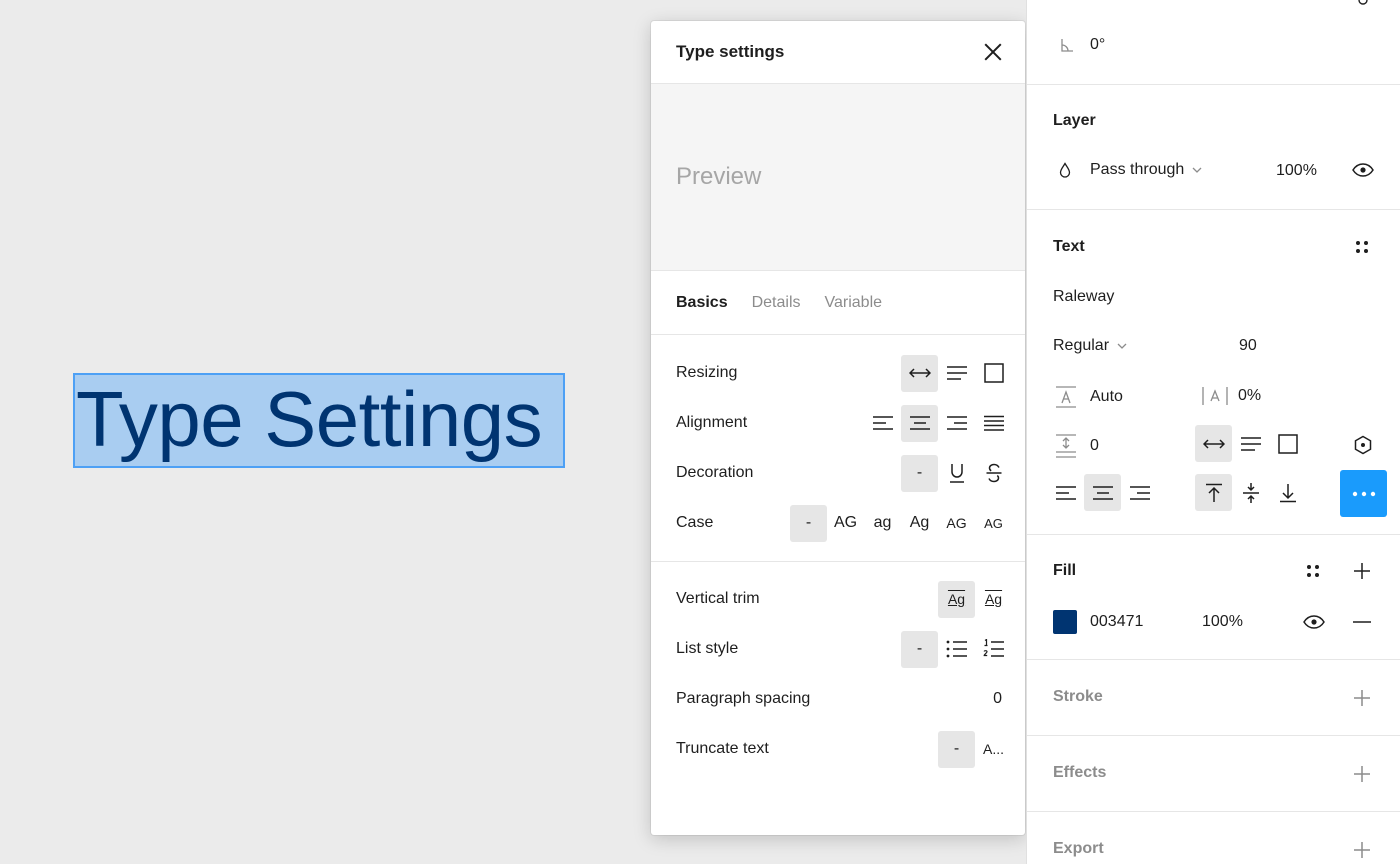 This screenshot has width=1400, height=864. Describe the element at coordinates (839, 599) in the screenshot. I see `vertical-trim-row: Vertical trim Ag Ag` at that location.